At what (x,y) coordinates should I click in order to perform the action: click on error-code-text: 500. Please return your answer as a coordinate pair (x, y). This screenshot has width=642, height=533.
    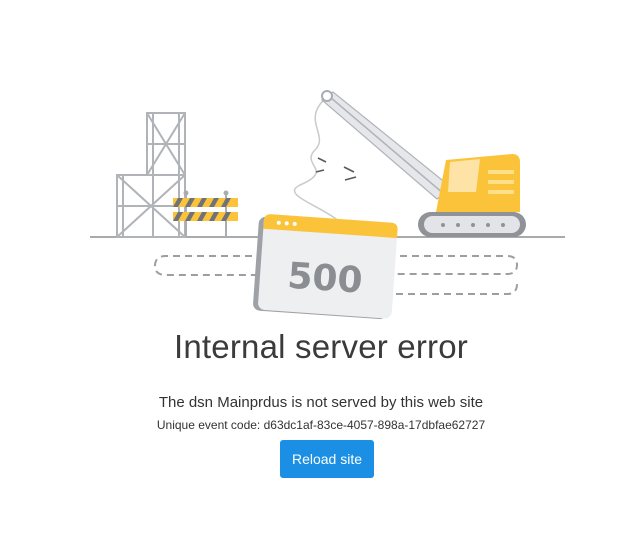
    Looking at the image, I should click on (325, 279).